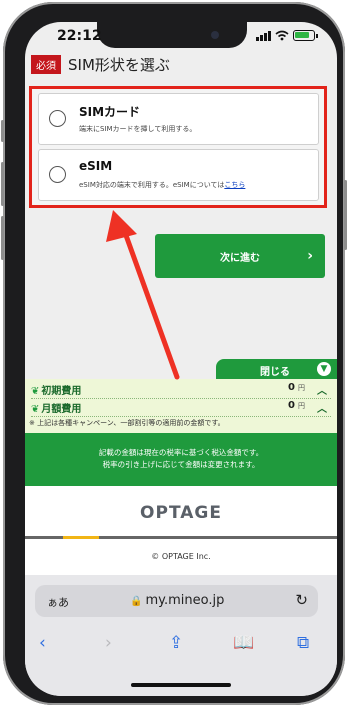 The image size is (350, 709). I want to click on optage-logo: OPTAGE, so click(181, 513).